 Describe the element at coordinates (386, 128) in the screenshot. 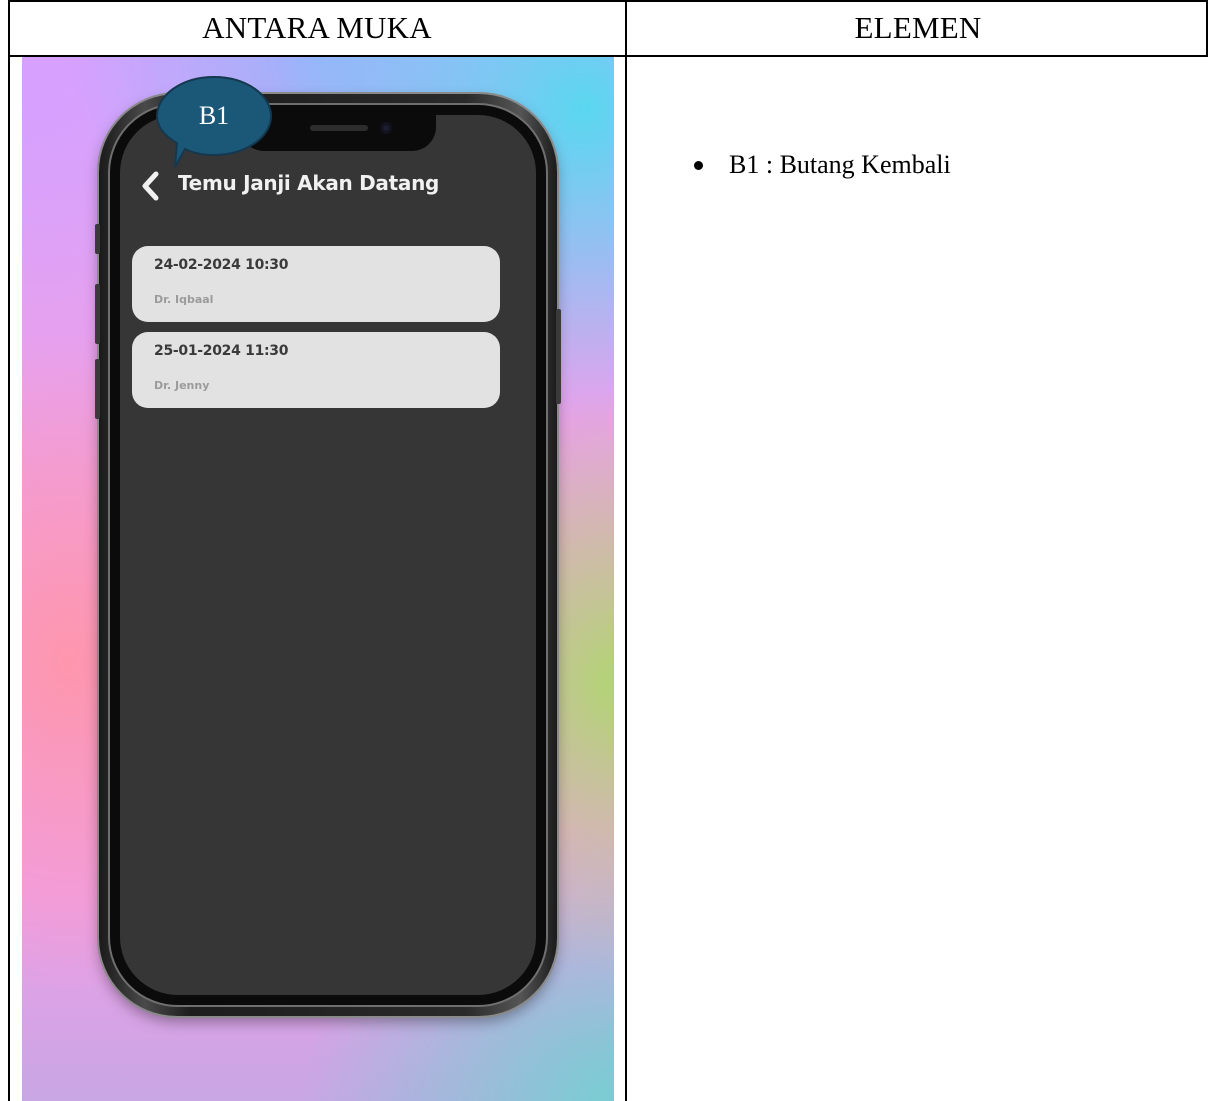

I see `camera-icon` at that location.